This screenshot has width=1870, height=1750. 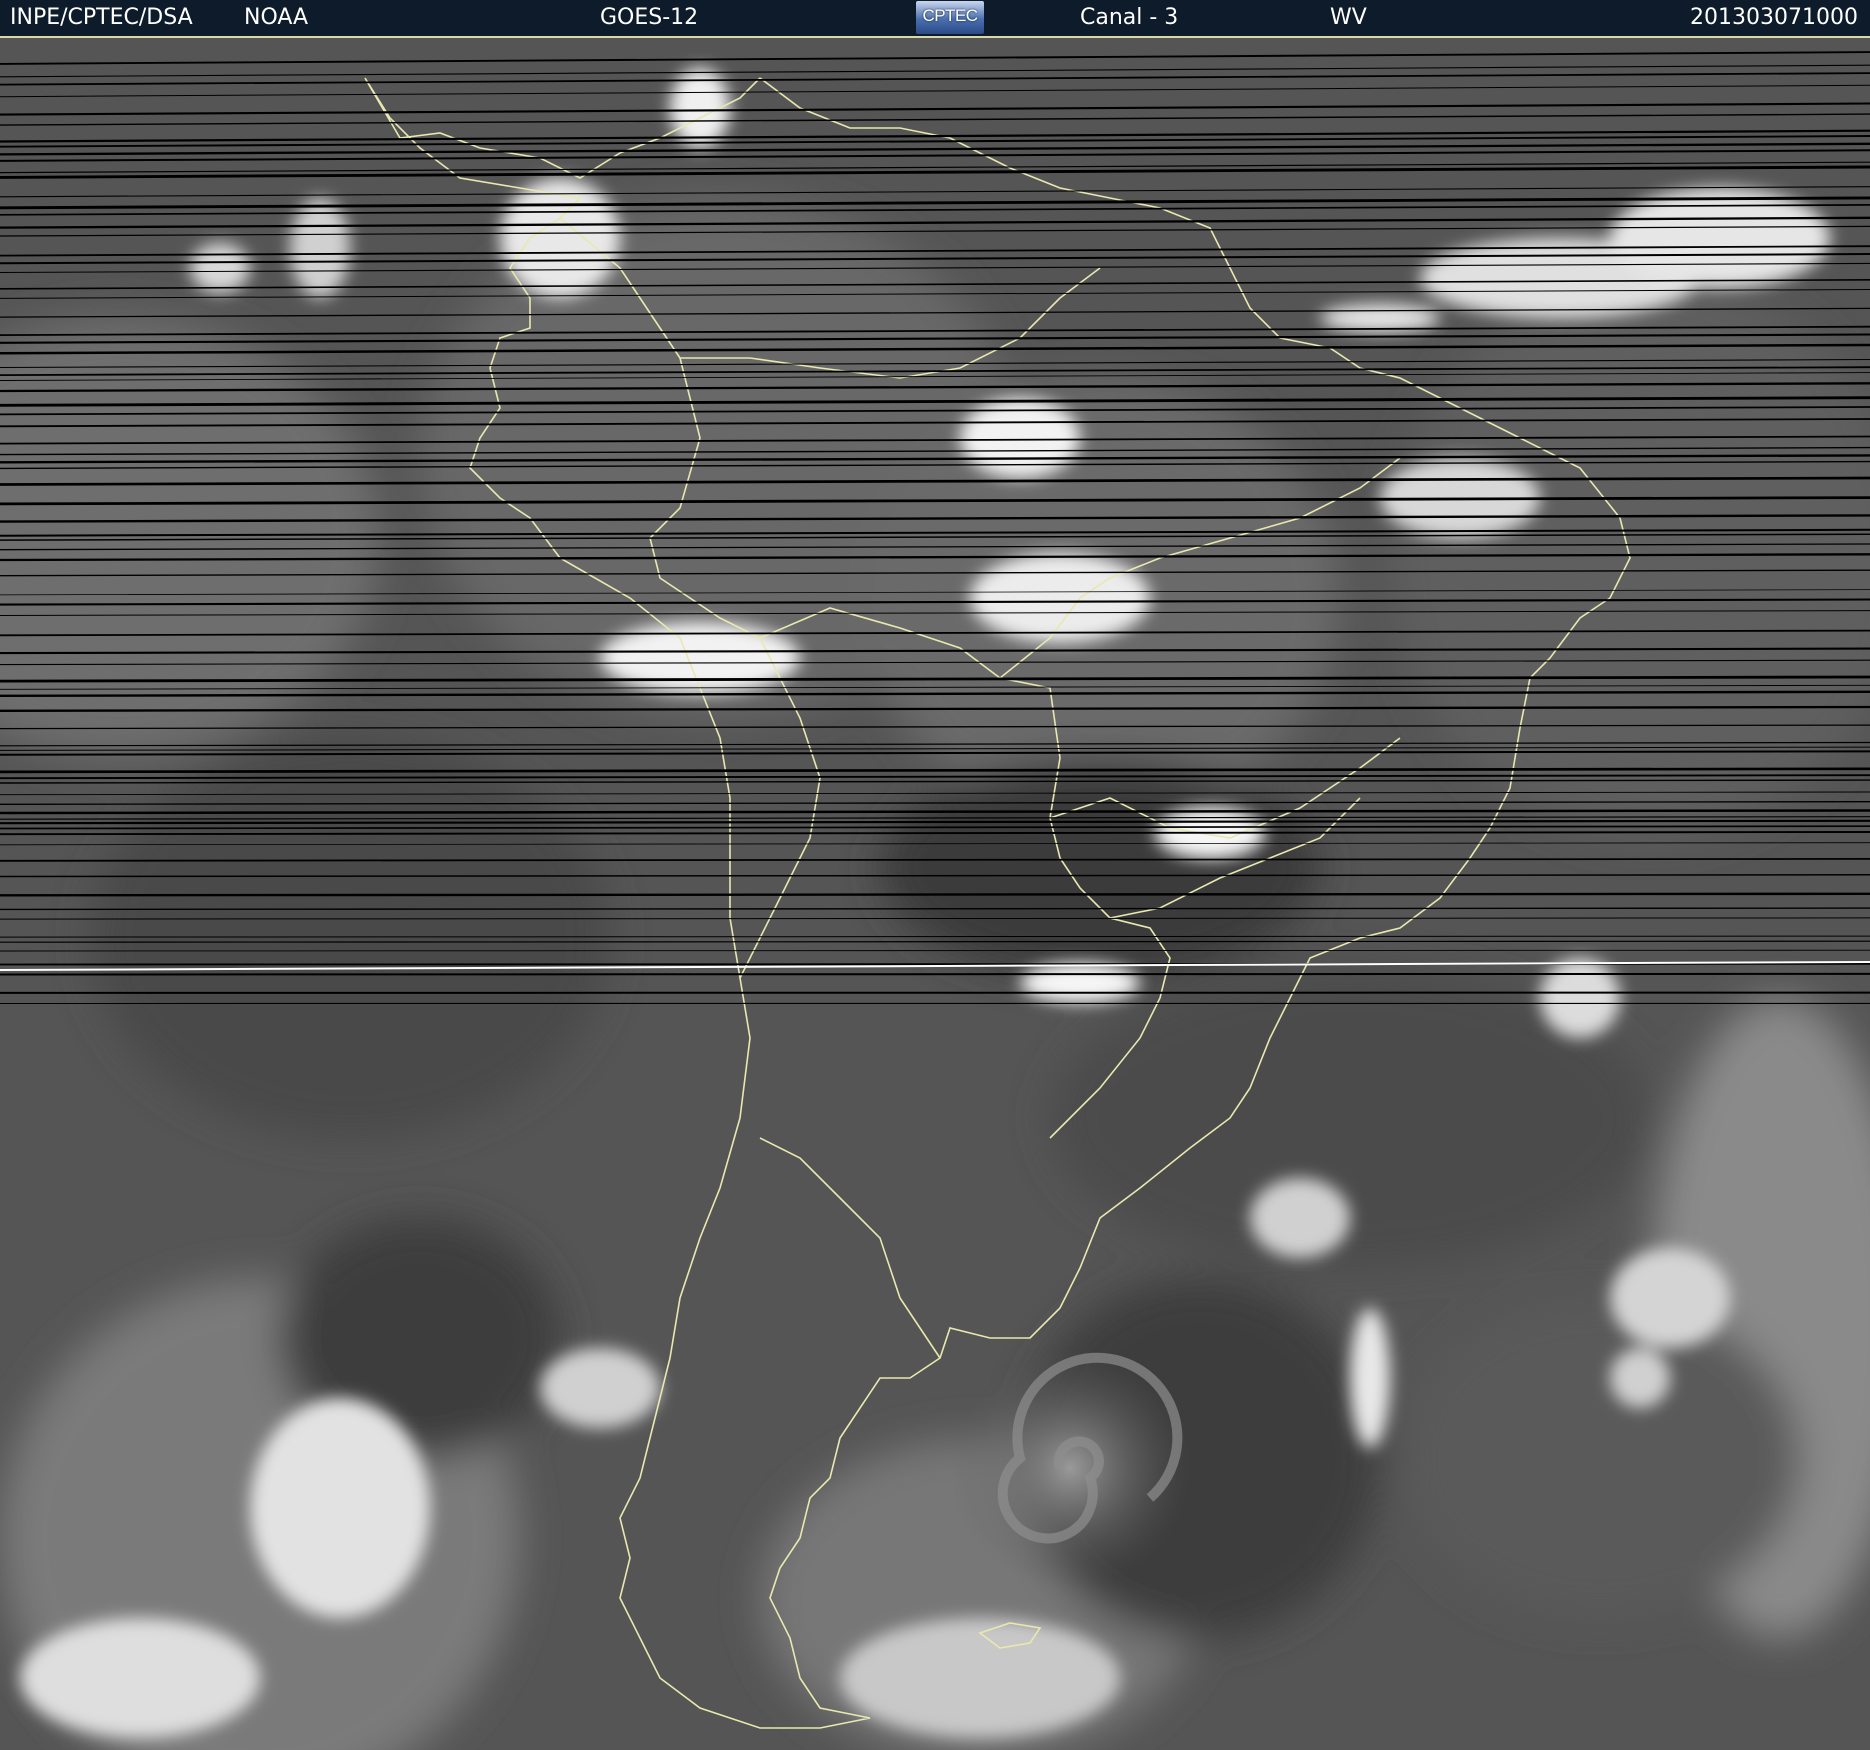 I want to click on logo-text: CPTEC, so click(x=950, y=15).